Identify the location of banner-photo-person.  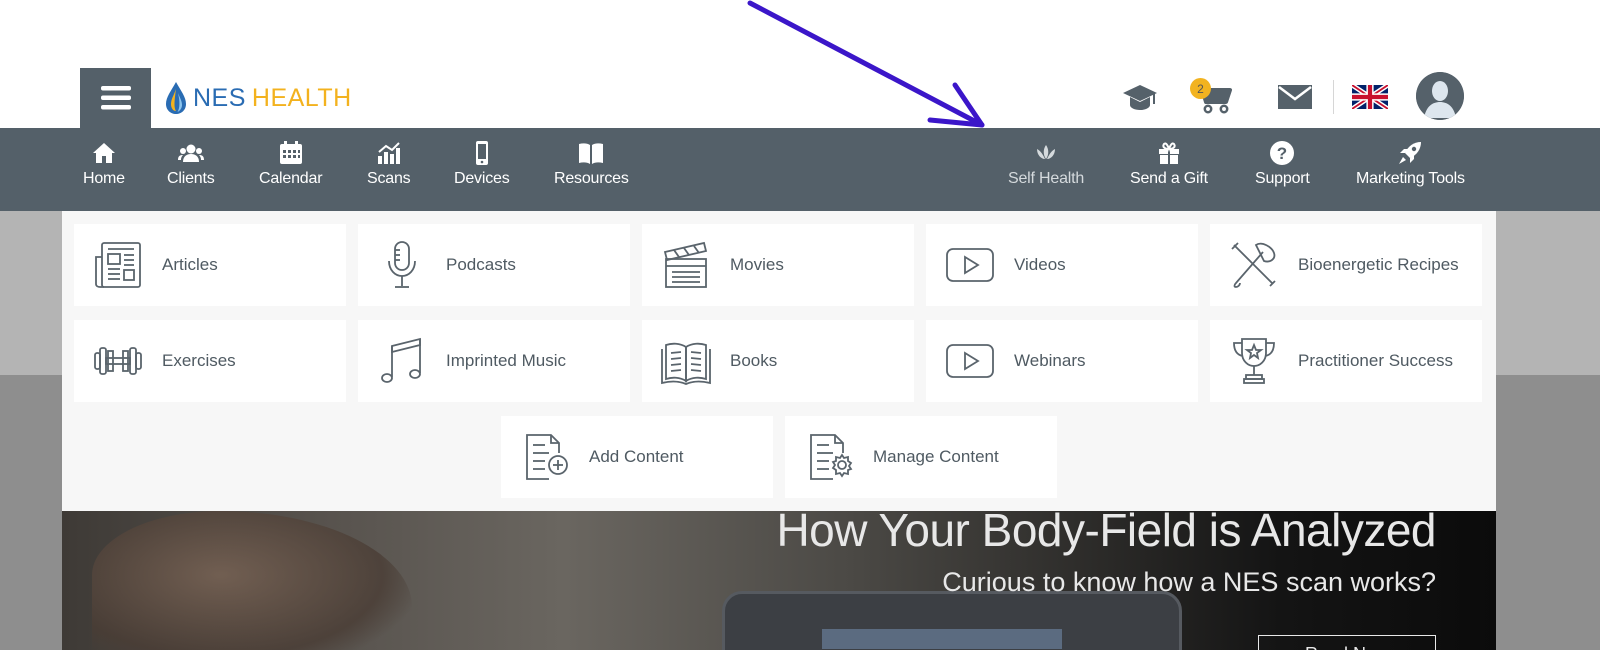
(252, 580).